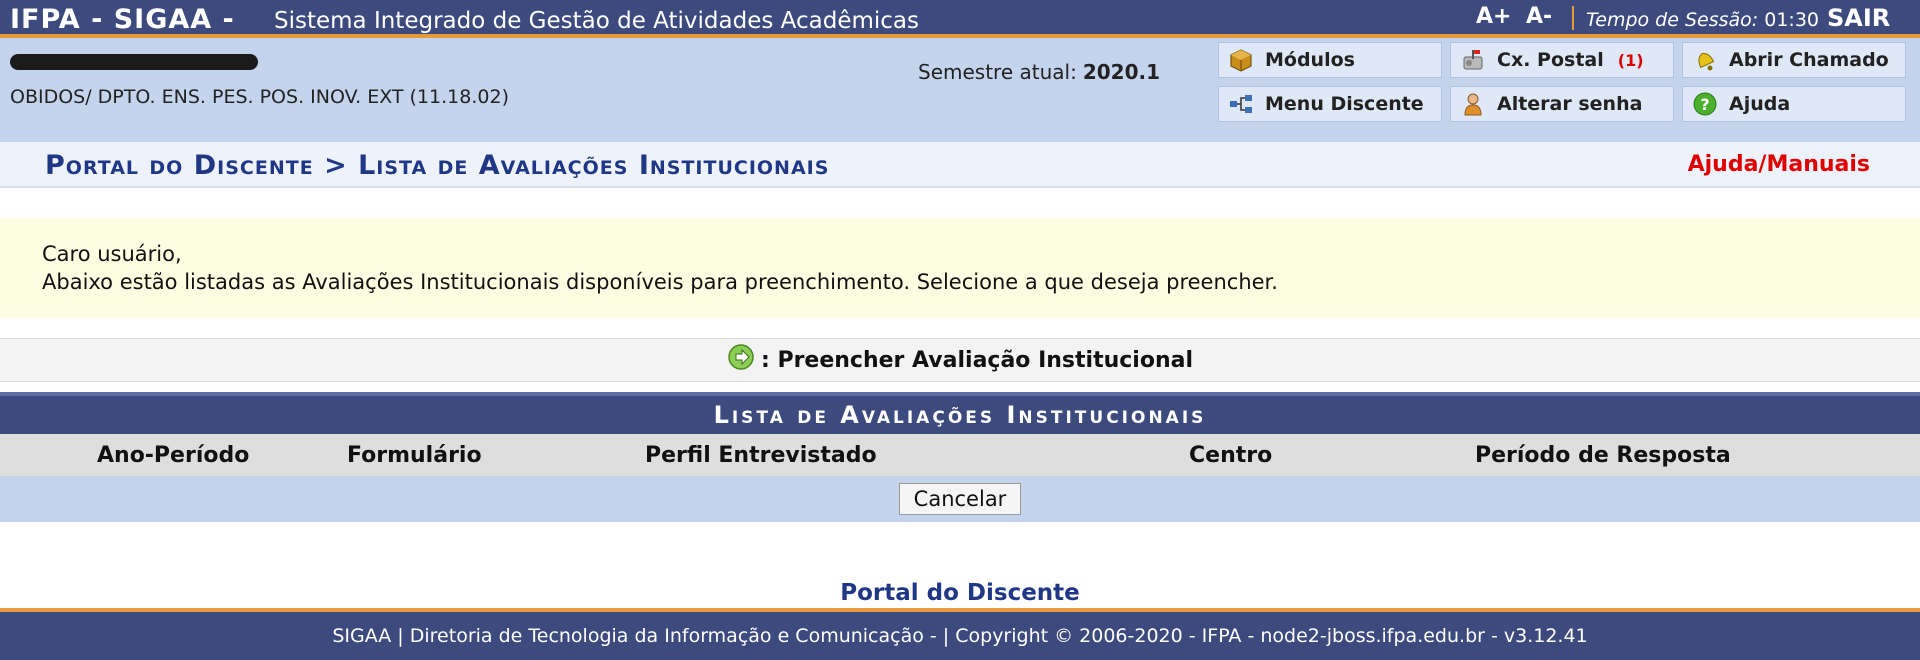  I want to click on table-footer: Cancelar, so click(960, 499).